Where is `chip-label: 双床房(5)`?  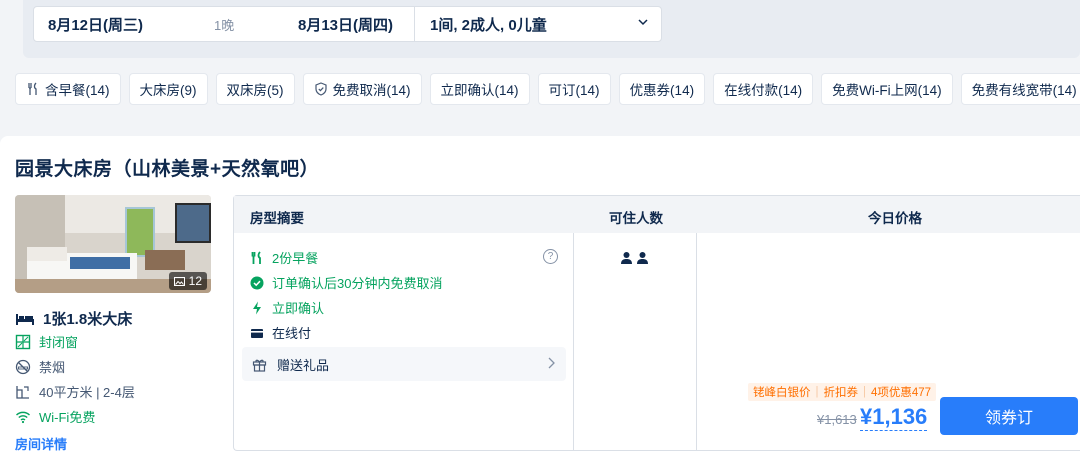 chip-label: 双床房(5) is located at coordinates (255, 90).